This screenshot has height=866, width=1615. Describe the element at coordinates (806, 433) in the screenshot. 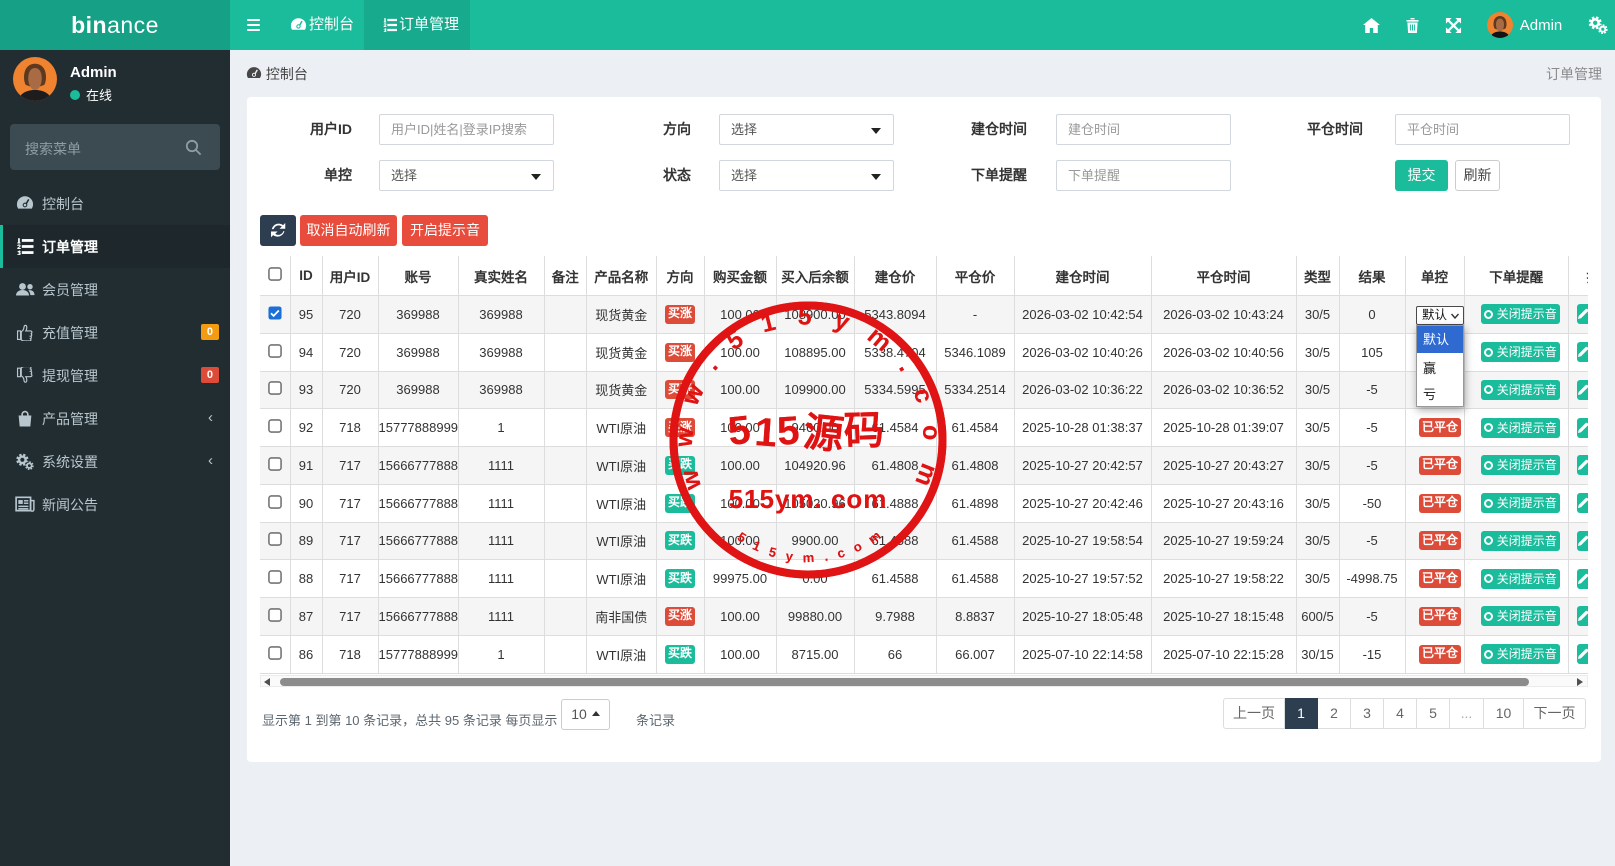

I see `svg-text: 515源码` at that location.